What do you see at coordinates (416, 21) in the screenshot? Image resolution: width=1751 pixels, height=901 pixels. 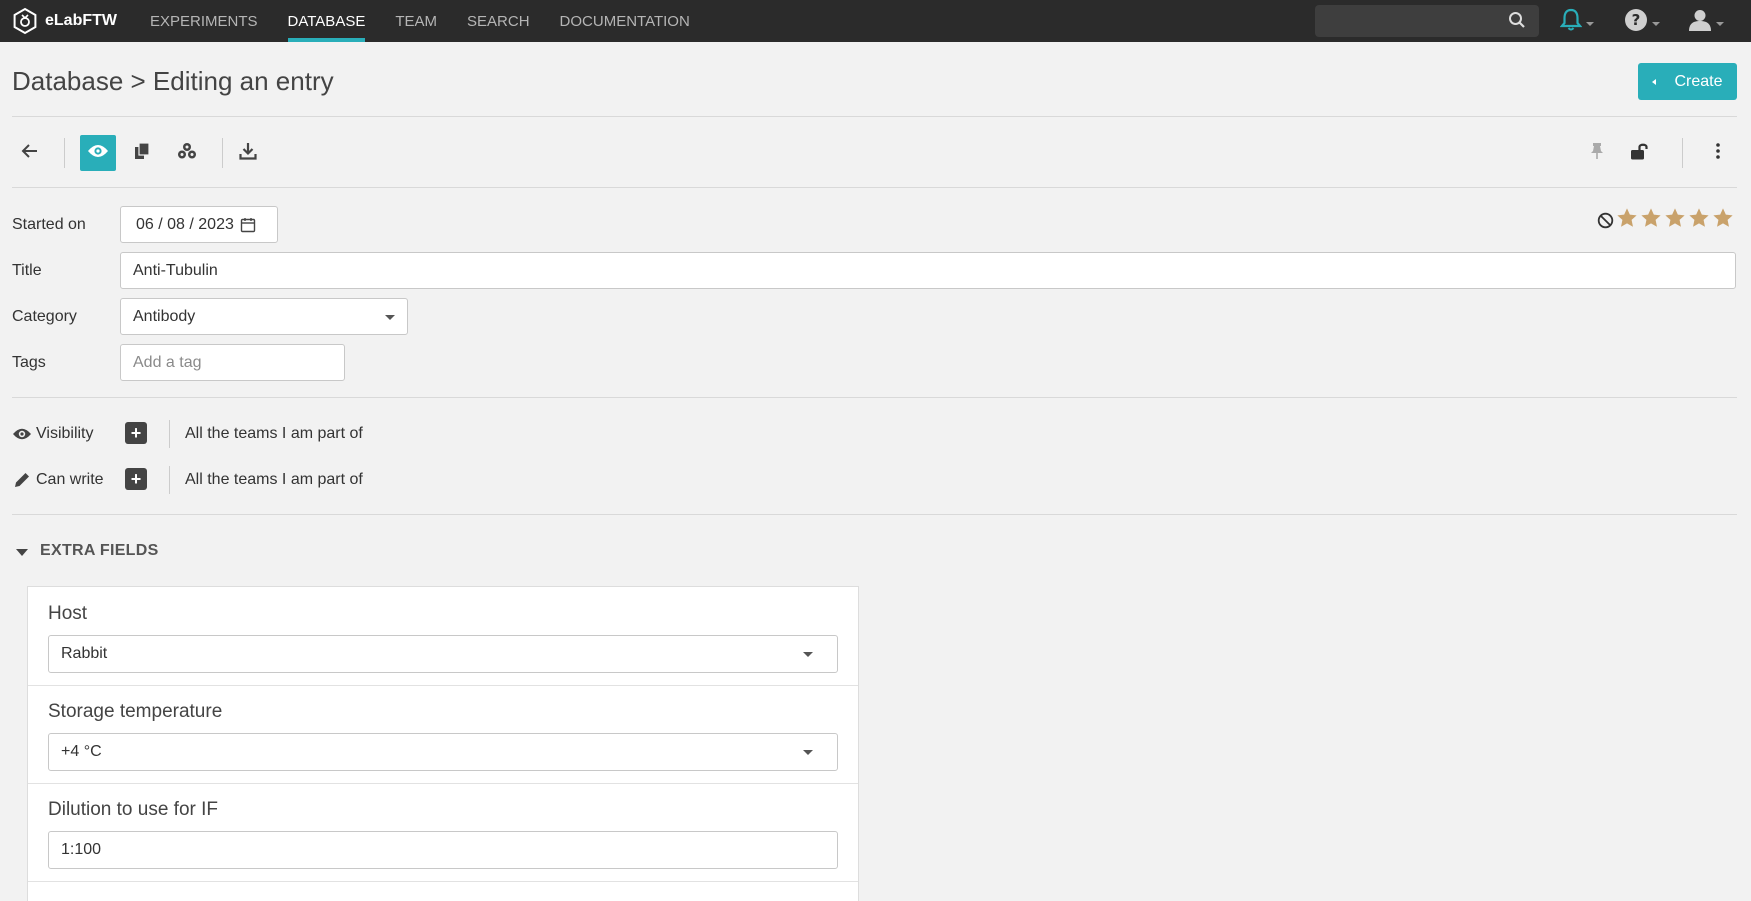 I see `nav-team: TEAM` at bounding box center [416, 21].